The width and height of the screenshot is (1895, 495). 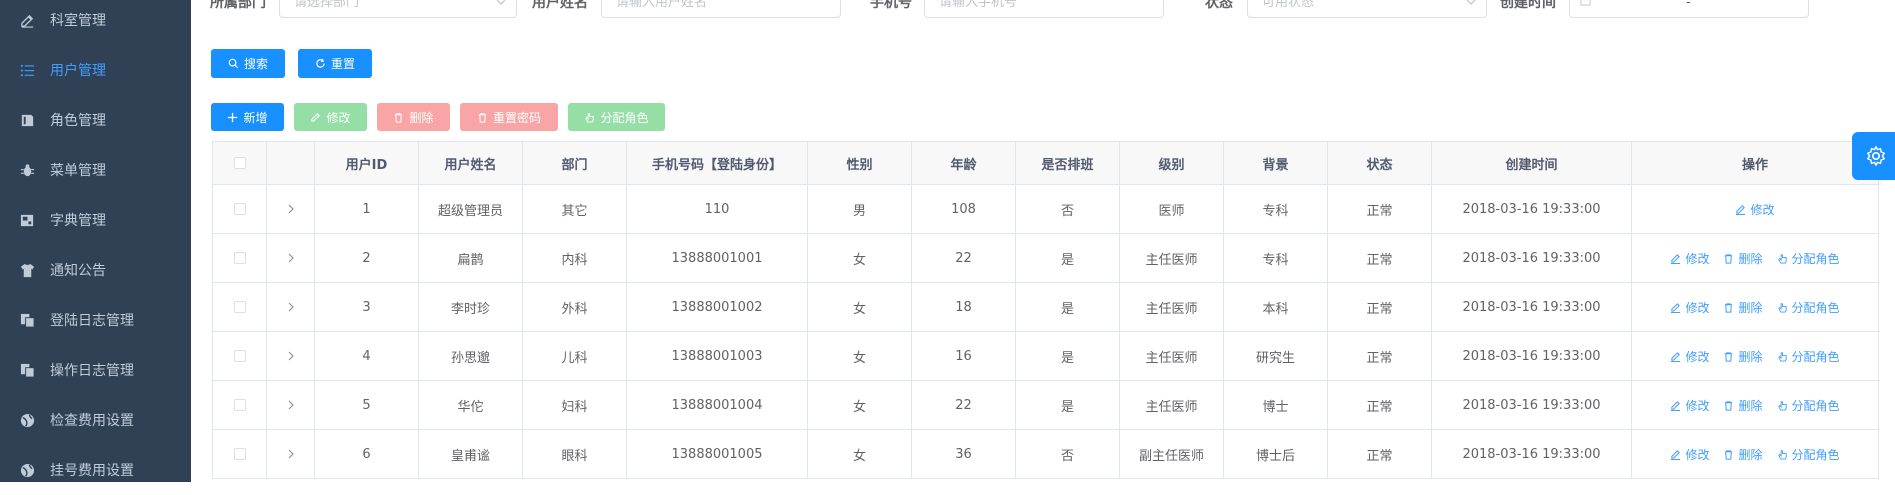 What do you see at coordinates (1276, 258) in the screenshot?
I see `table-cell: 专科` at bounding box center [1276, 258].